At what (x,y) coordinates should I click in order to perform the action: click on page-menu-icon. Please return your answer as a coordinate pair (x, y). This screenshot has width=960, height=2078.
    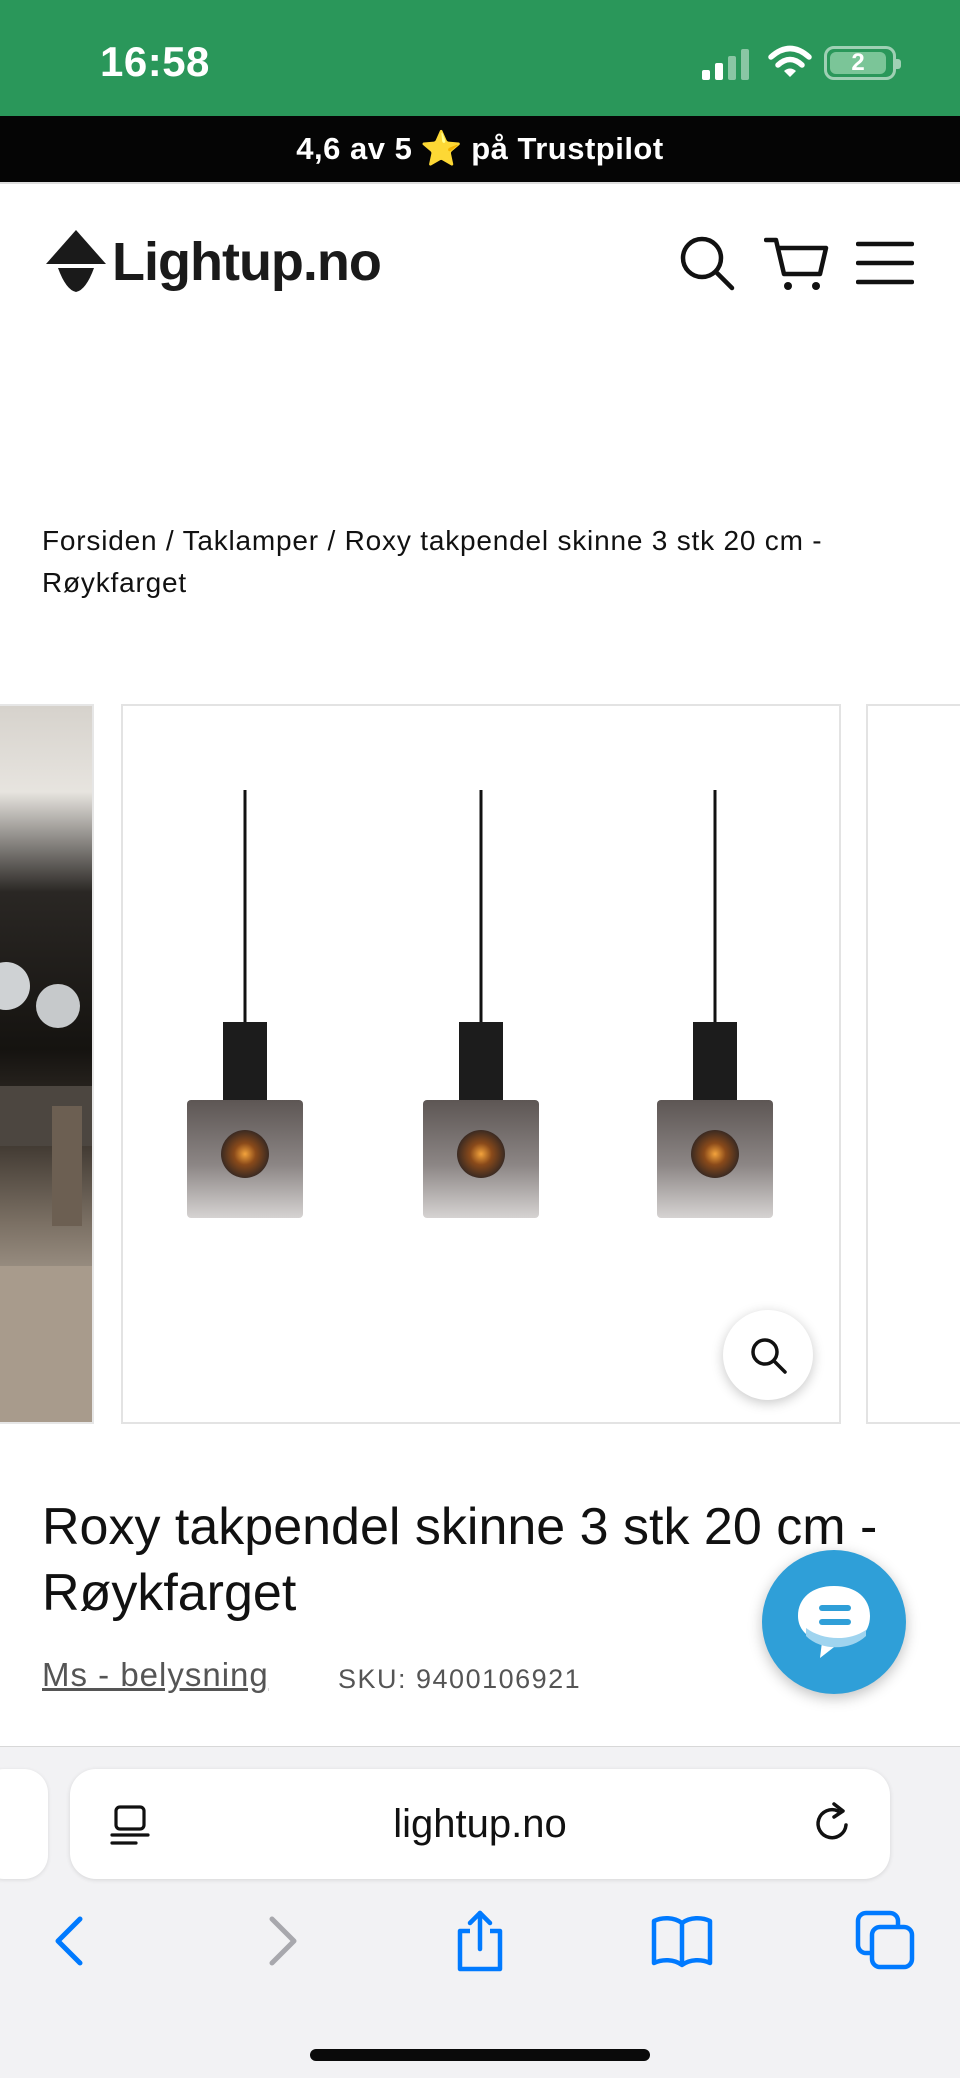
    Looking at the image, I should click on (130, 1825).